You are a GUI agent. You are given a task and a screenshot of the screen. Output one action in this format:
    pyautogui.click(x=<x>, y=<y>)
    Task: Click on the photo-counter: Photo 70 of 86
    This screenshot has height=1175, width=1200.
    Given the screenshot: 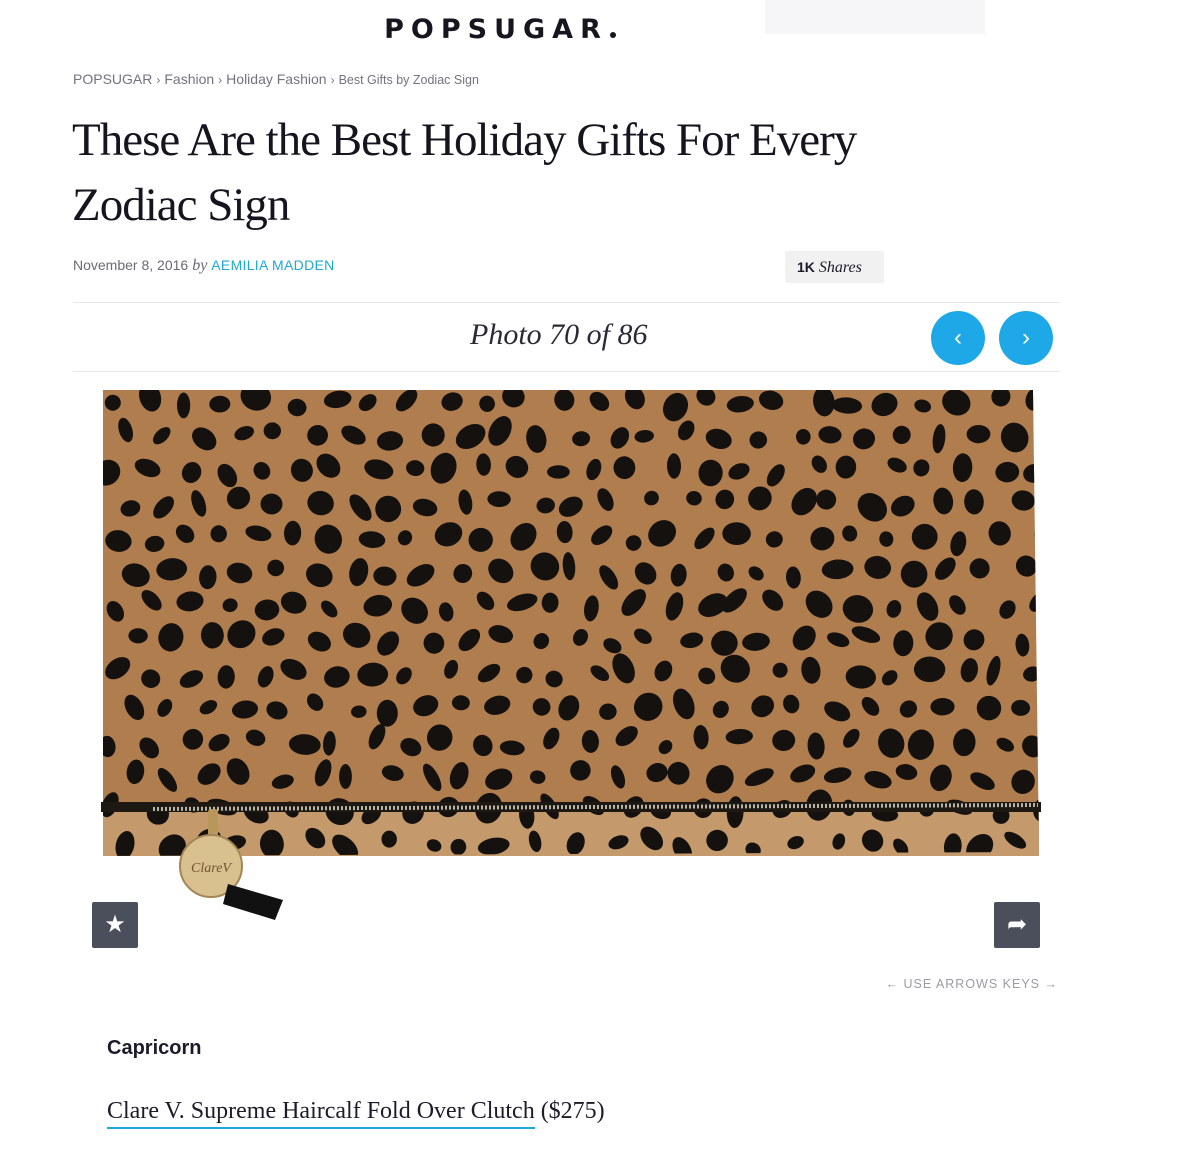 What is the action you would take?
    pyautogui.click(x=559, y=334)
    